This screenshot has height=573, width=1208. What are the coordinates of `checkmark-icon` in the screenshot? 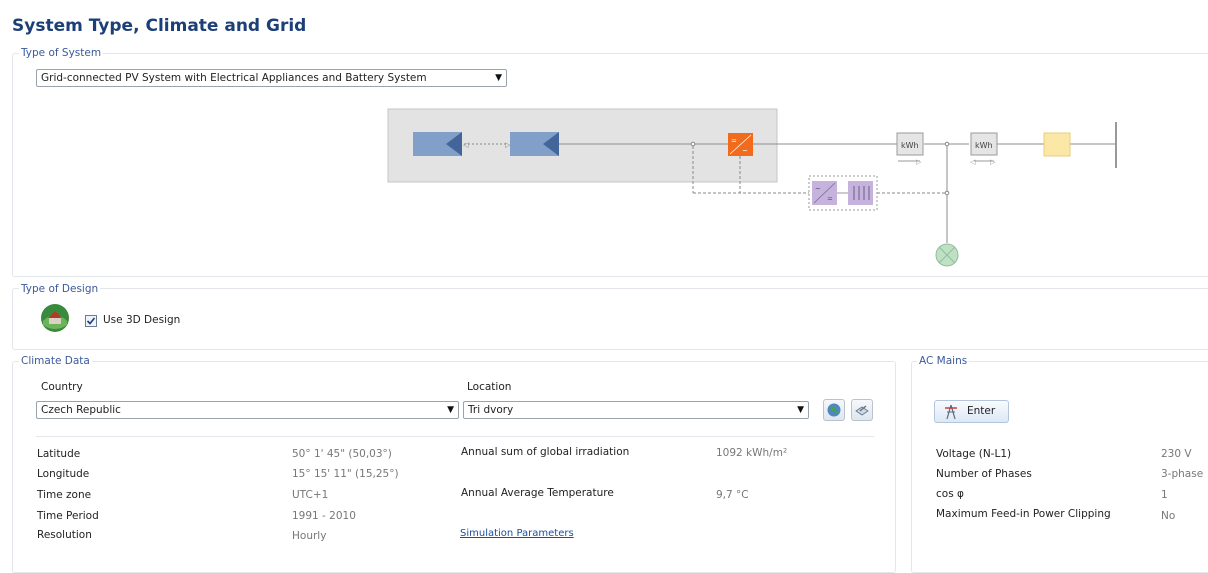 It's located at (91, 321).